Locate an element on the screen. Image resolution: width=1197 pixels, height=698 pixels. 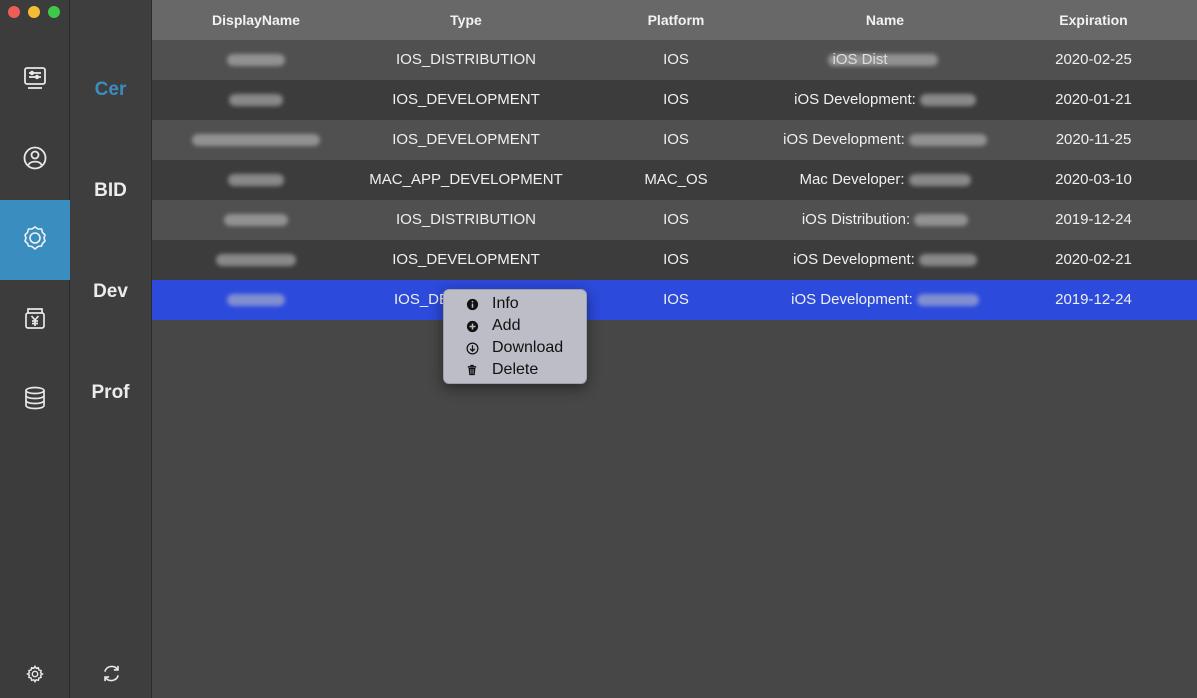
menu-item-label: Info is located at coordinates (505, 303).